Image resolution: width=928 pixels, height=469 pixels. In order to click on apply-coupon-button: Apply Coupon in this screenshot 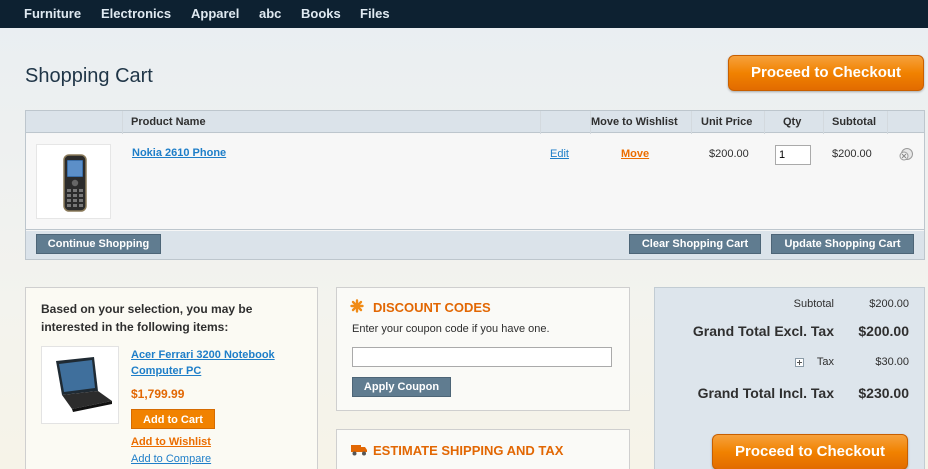, I will do `click(401, 387)`.